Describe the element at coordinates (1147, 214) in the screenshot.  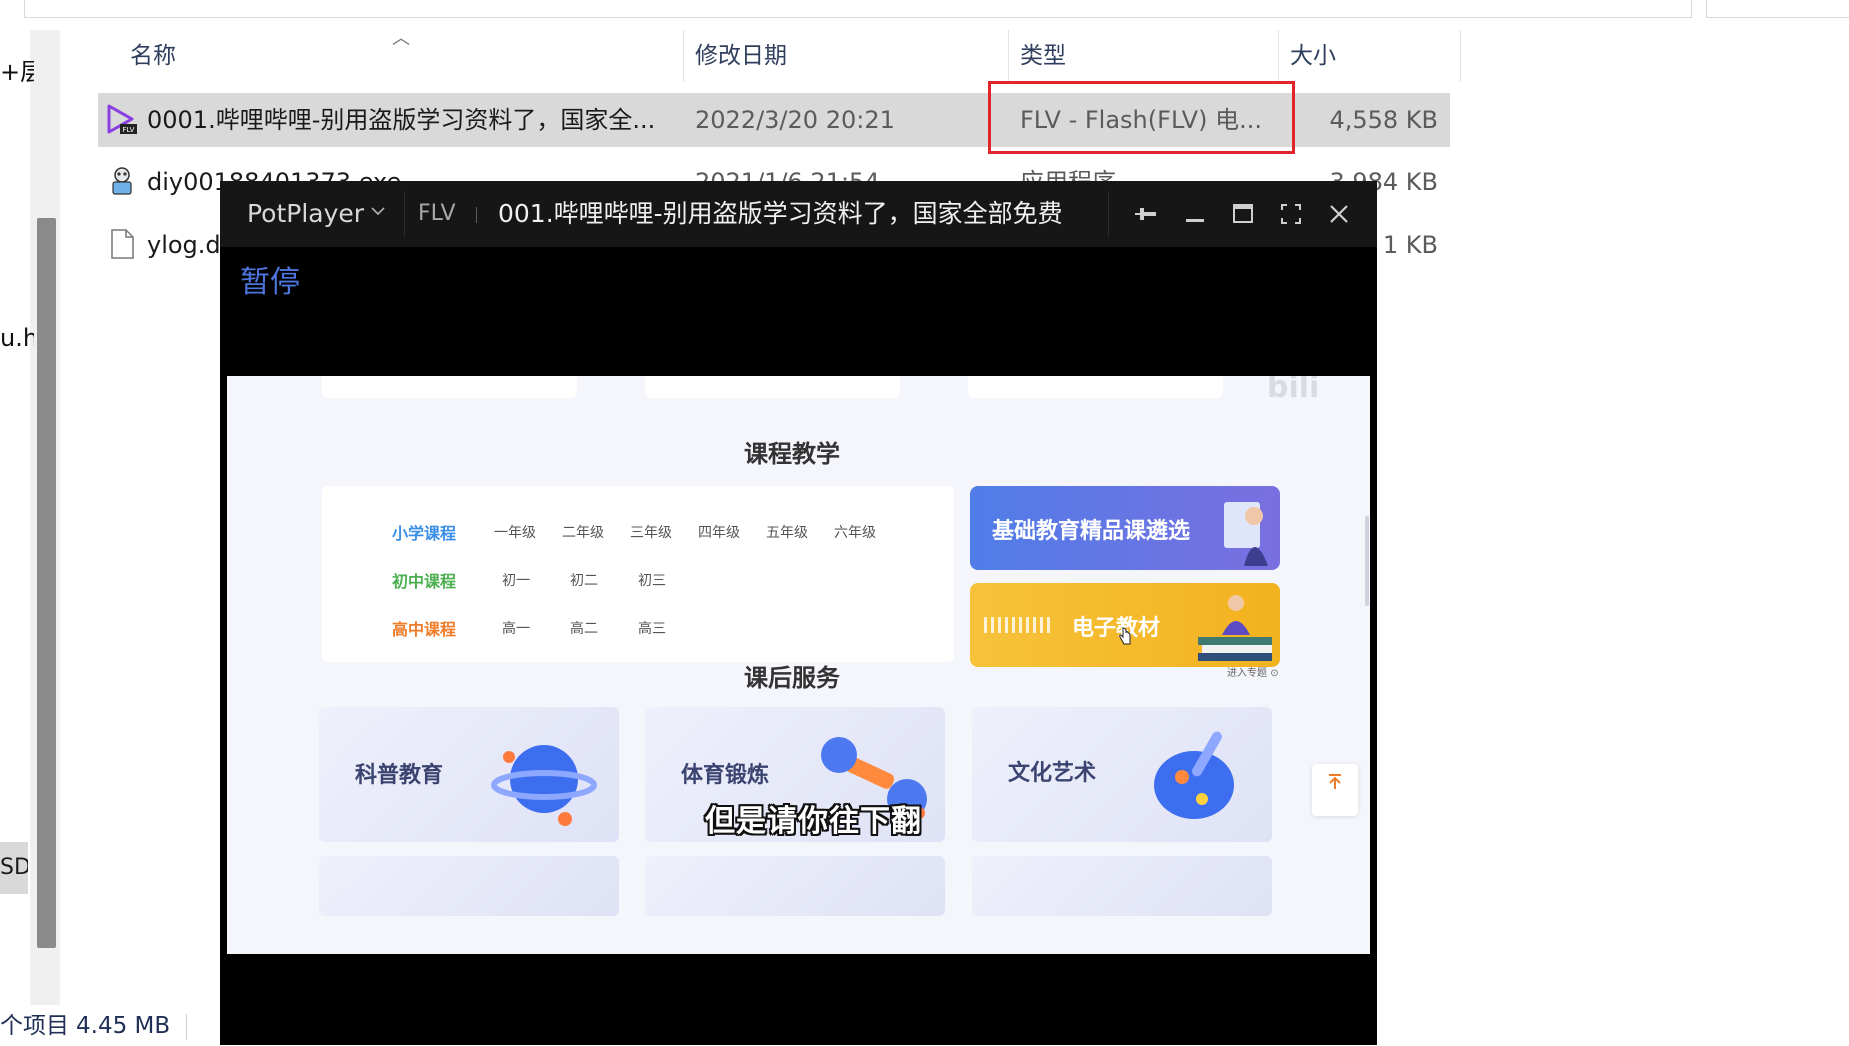
I see `pin-icon` at that location.